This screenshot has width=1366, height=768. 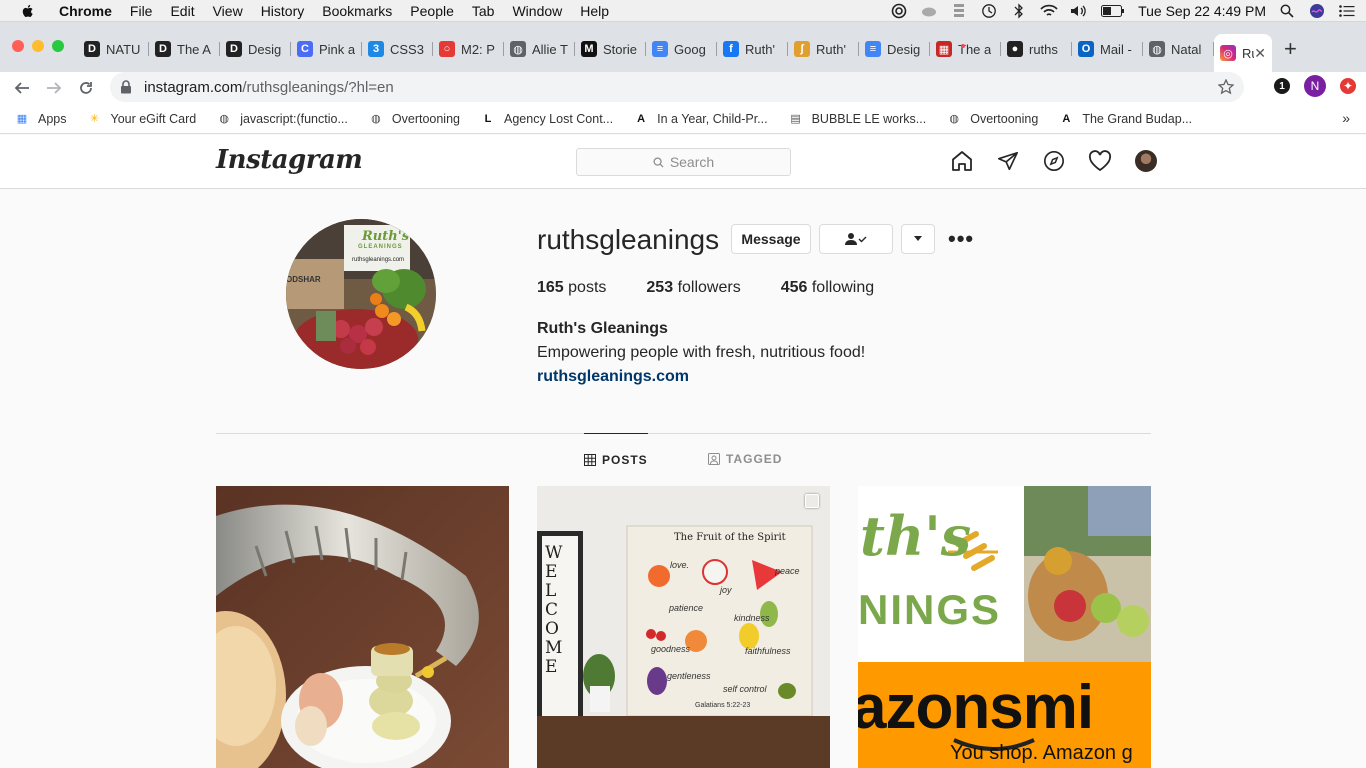 I want to click on zoom-window-button, so click(x=58, y=46).